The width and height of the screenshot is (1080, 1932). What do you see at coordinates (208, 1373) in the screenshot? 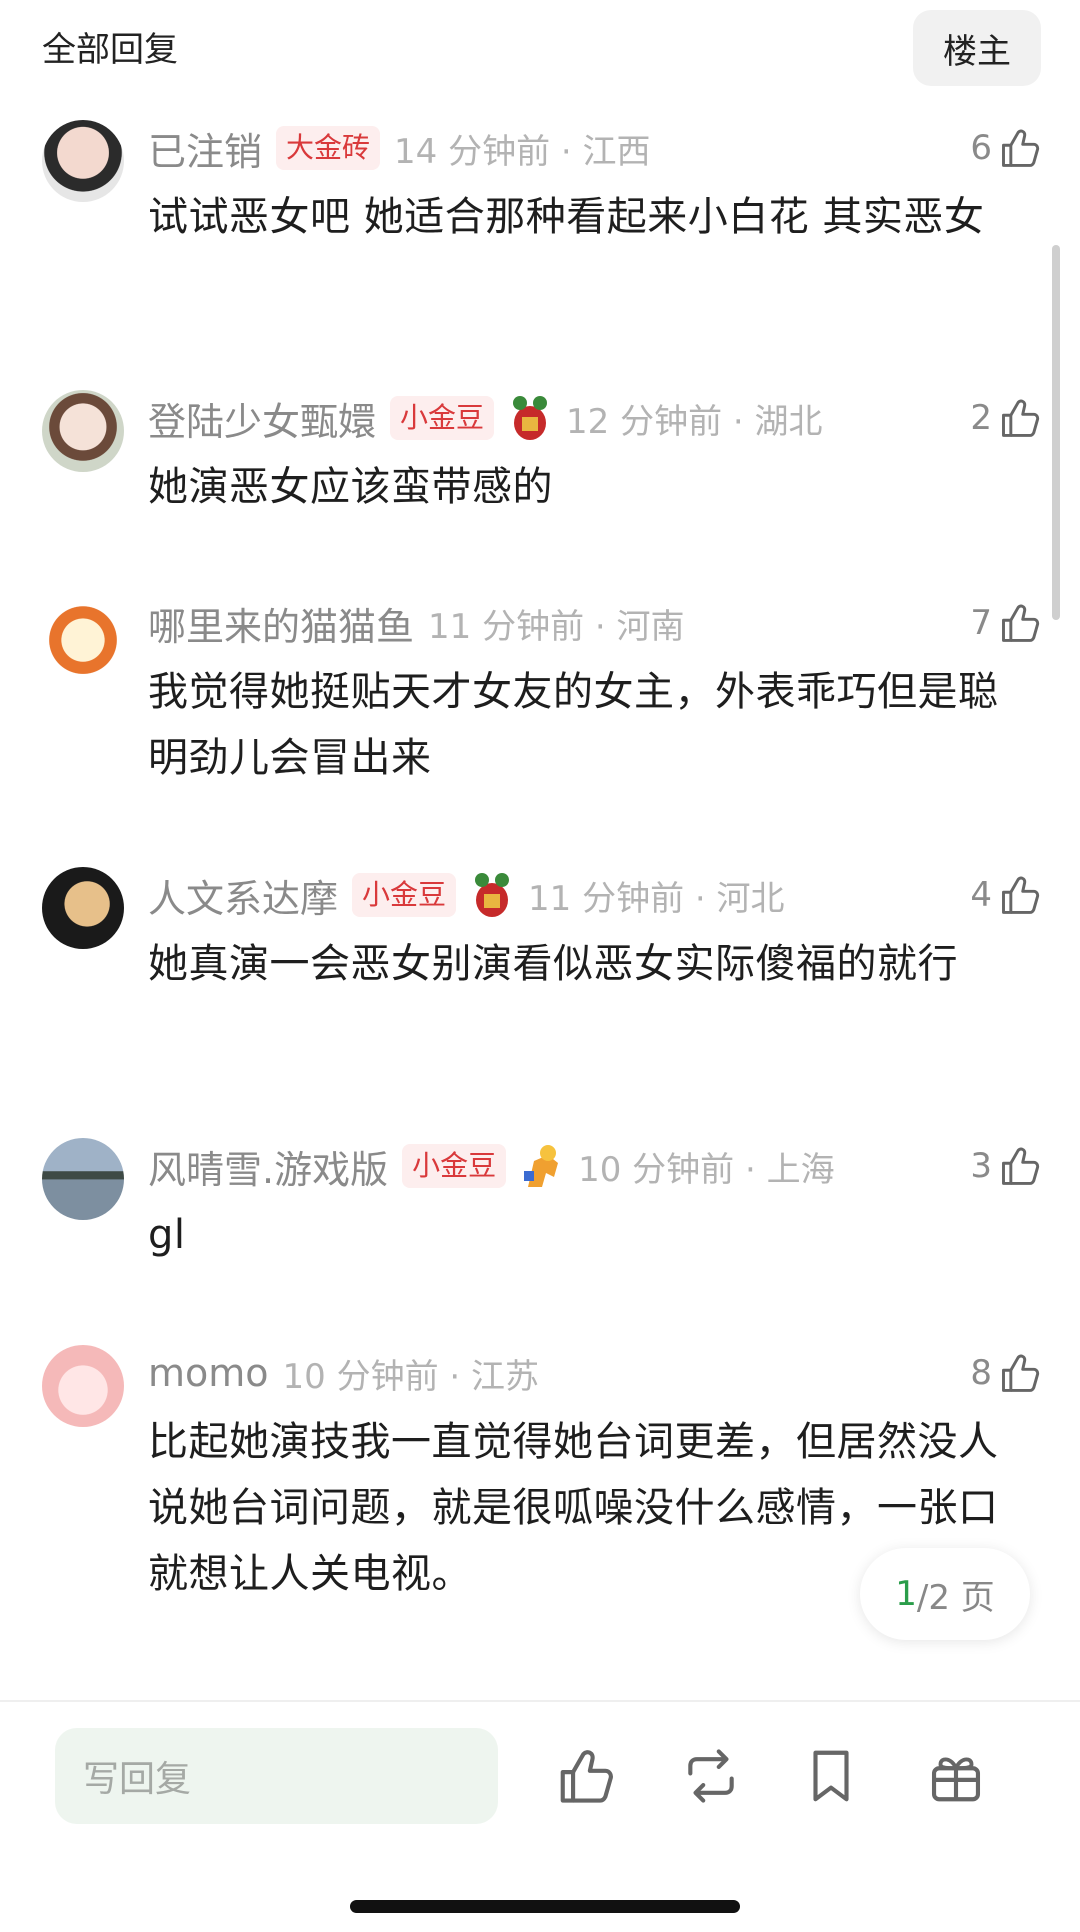
I see `username: momo` at bounding box center [208, 1373].